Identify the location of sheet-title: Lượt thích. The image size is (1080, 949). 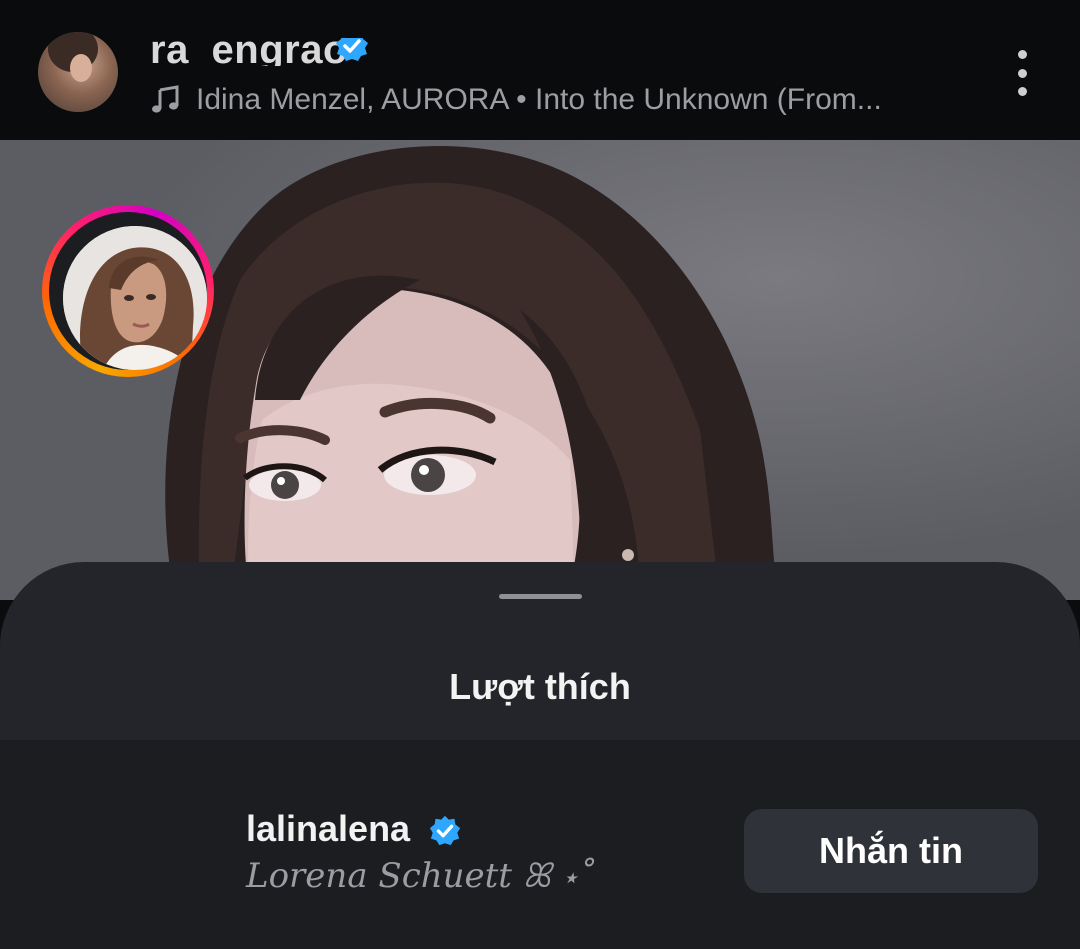
(540, 686).